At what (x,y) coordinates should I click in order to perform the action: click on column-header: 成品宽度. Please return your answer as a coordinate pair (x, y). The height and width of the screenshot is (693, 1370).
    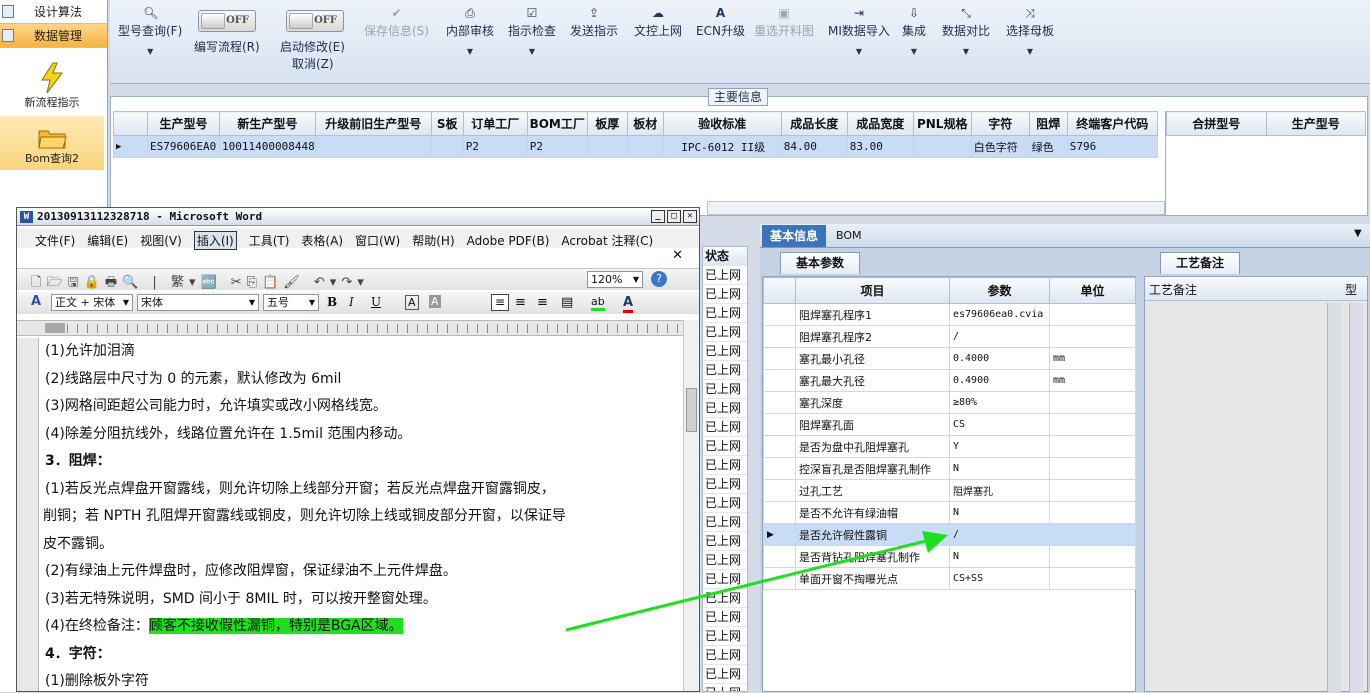
    Looking at the image, I should click on (880, 123).